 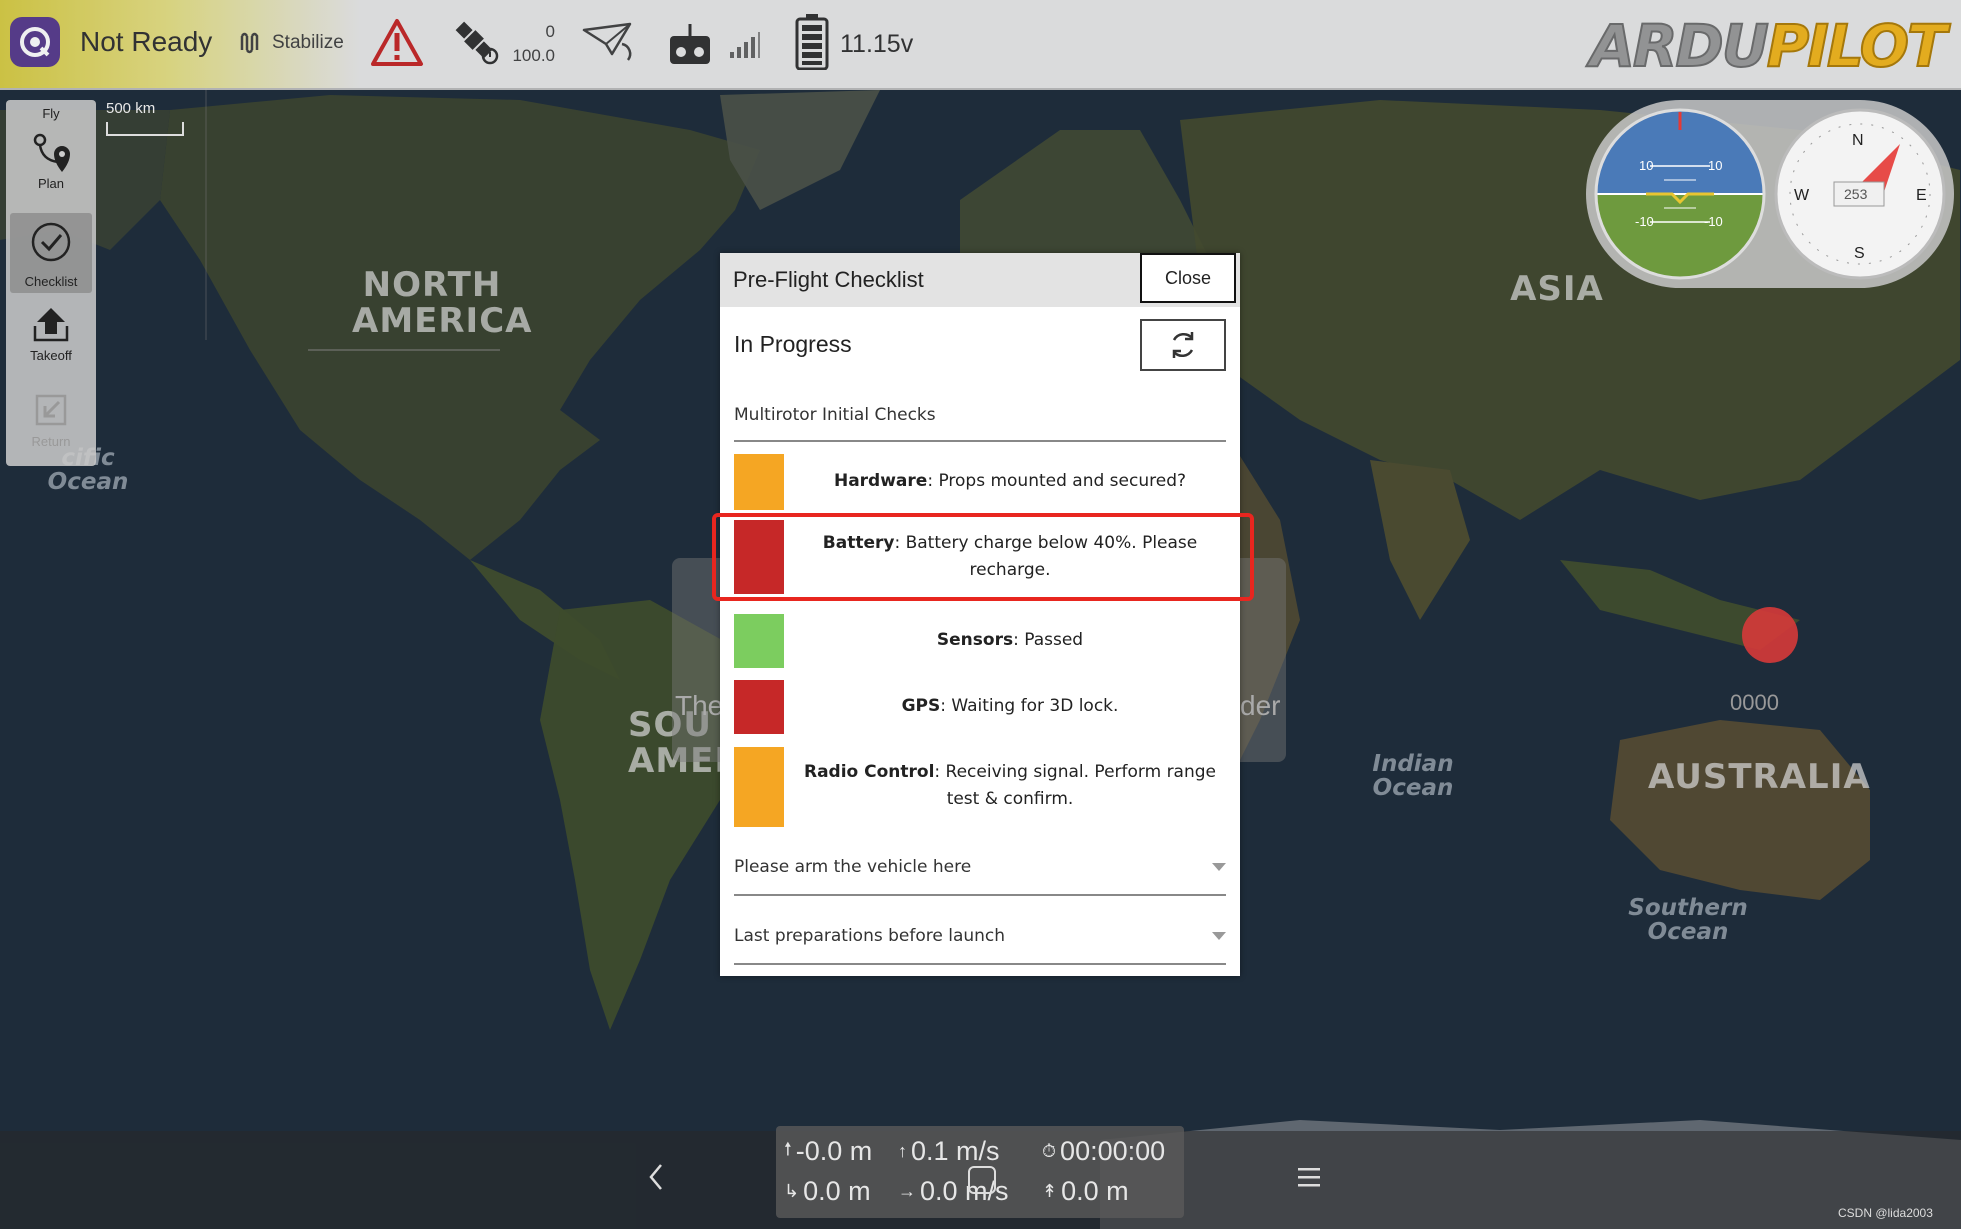 I want to click on gps-status, so click(x=476, y=42).